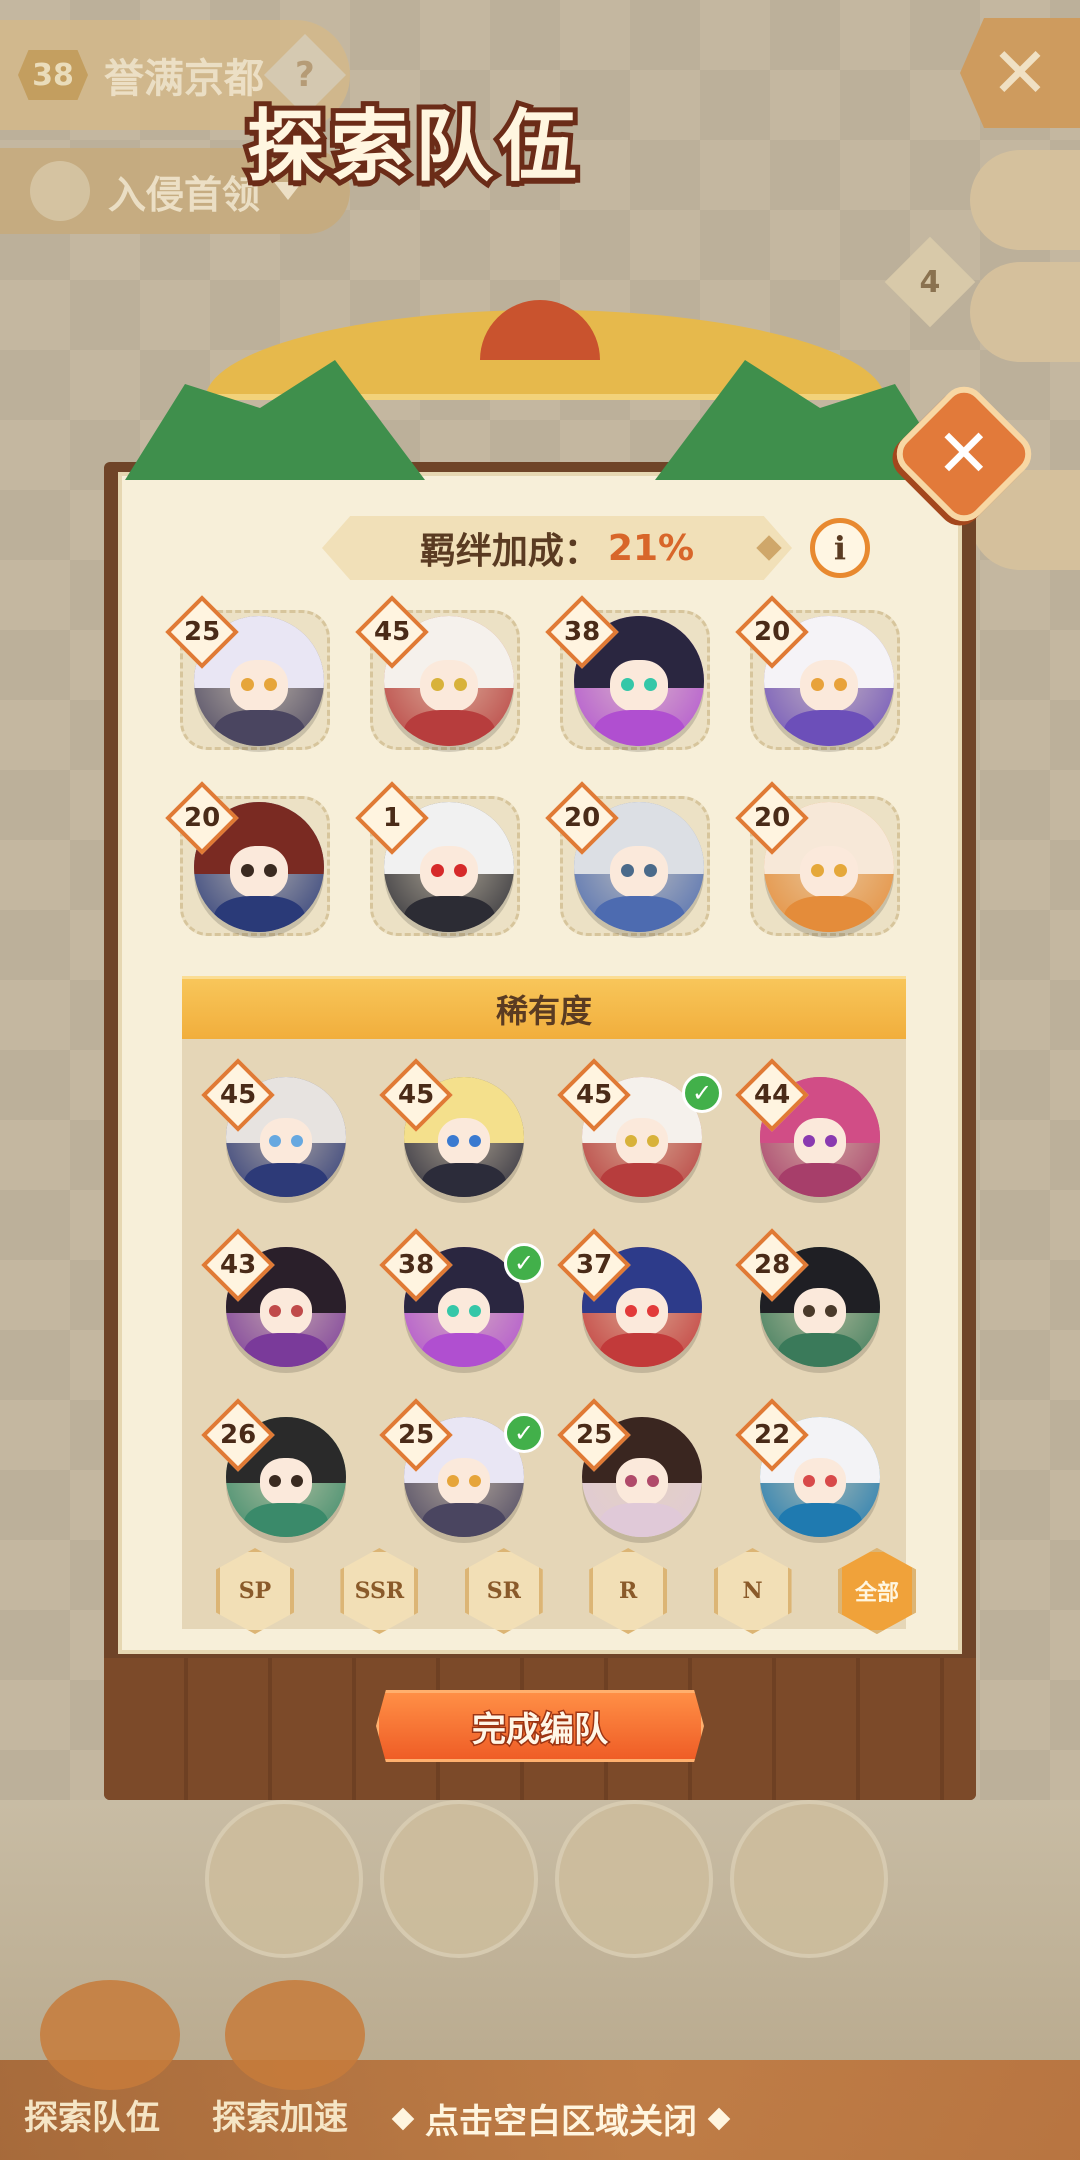 The width and height of the screenshot is (1080, 2160). I want to click on roster-character: 25, so click(637, 1478).